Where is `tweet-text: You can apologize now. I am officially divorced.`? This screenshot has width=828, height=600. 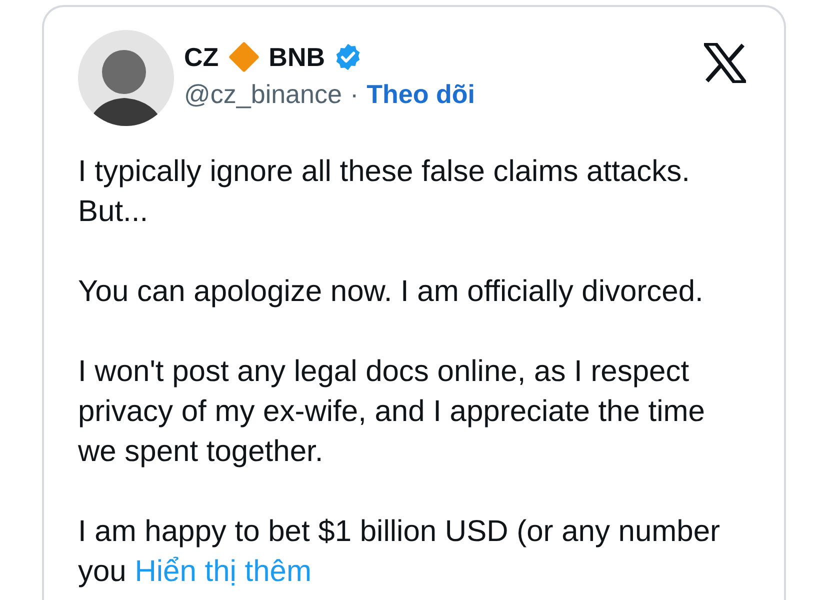 tweet-text: You can apologize now. I am officially divorced. is located at coordinates (391, 292).